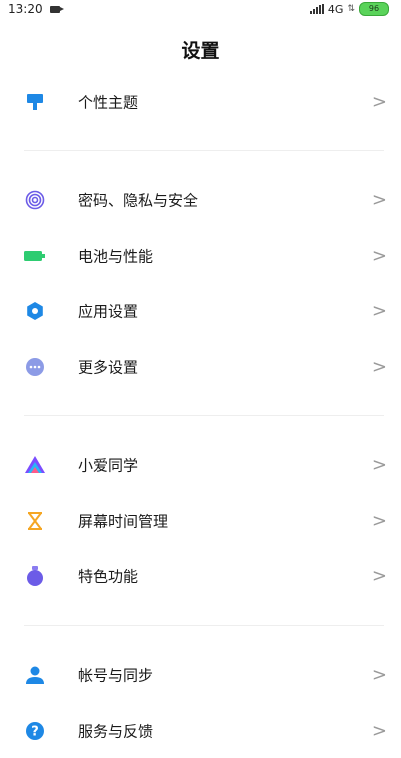 This screenshot has width=401, height=758. Describe the element at coordinates (35, 367) in the screenshot. I see `more-dots-icon` at that location.